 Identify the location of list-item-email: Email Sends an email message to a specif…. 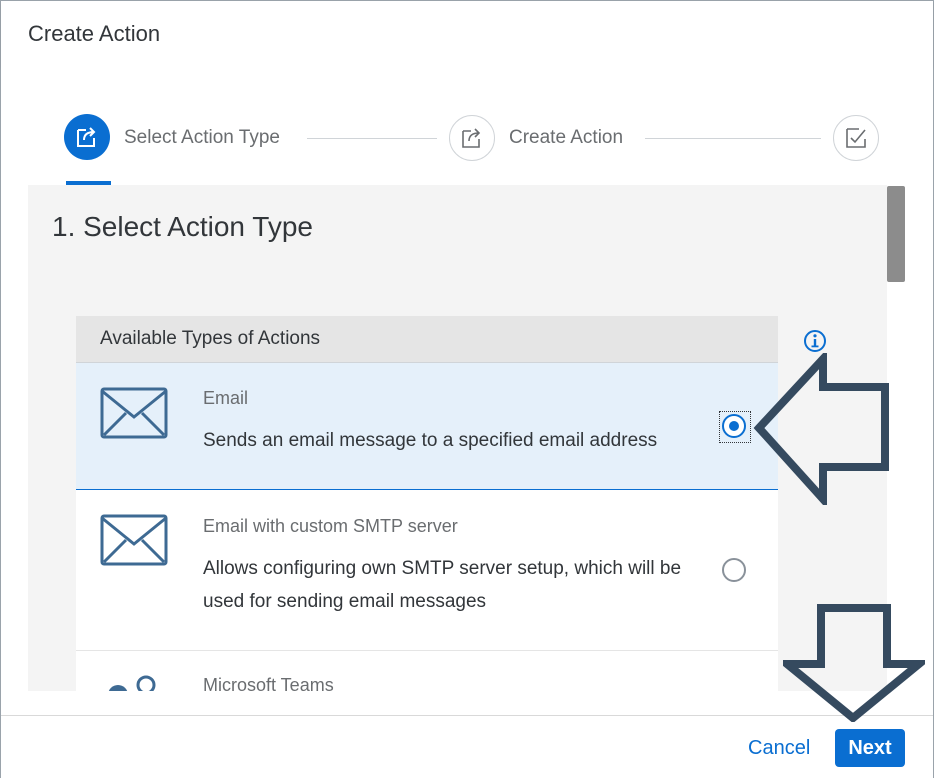
(427, 426).